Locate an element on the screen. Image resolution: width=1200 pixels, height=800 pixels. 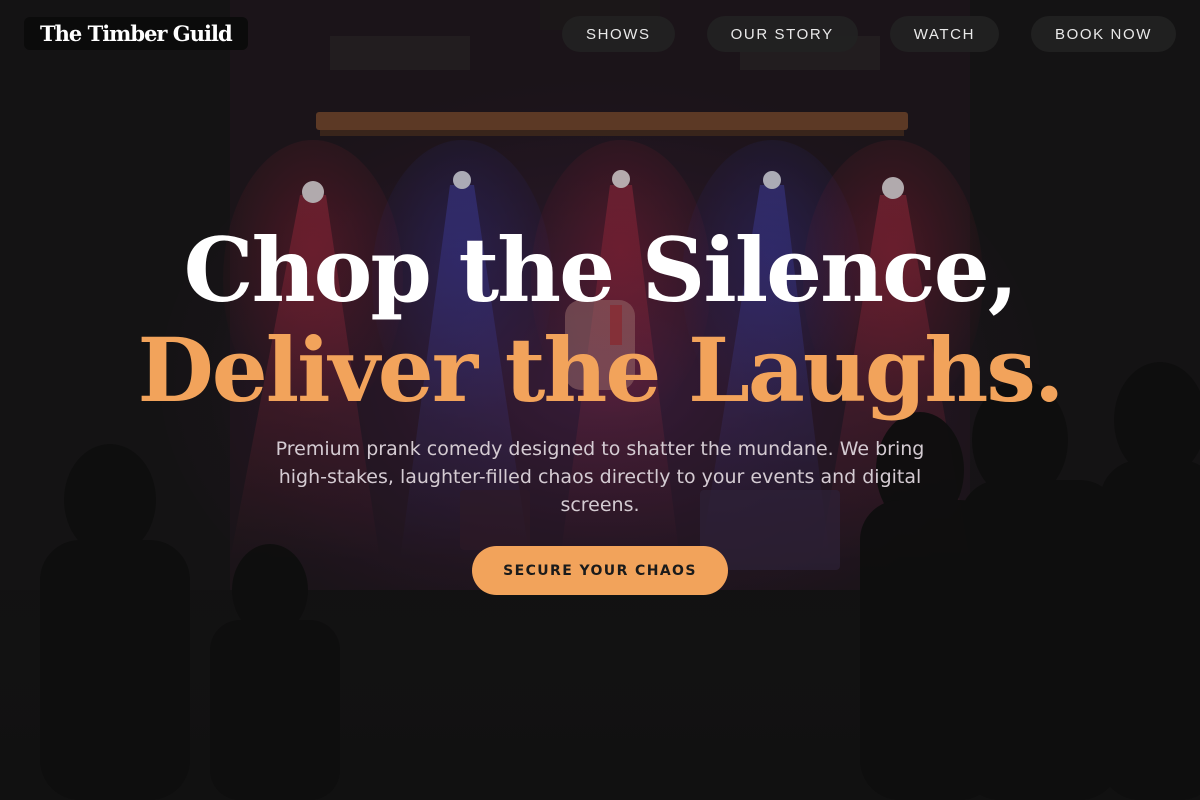
site-logo: The Timber Guild is located at coordinates (136, 33).